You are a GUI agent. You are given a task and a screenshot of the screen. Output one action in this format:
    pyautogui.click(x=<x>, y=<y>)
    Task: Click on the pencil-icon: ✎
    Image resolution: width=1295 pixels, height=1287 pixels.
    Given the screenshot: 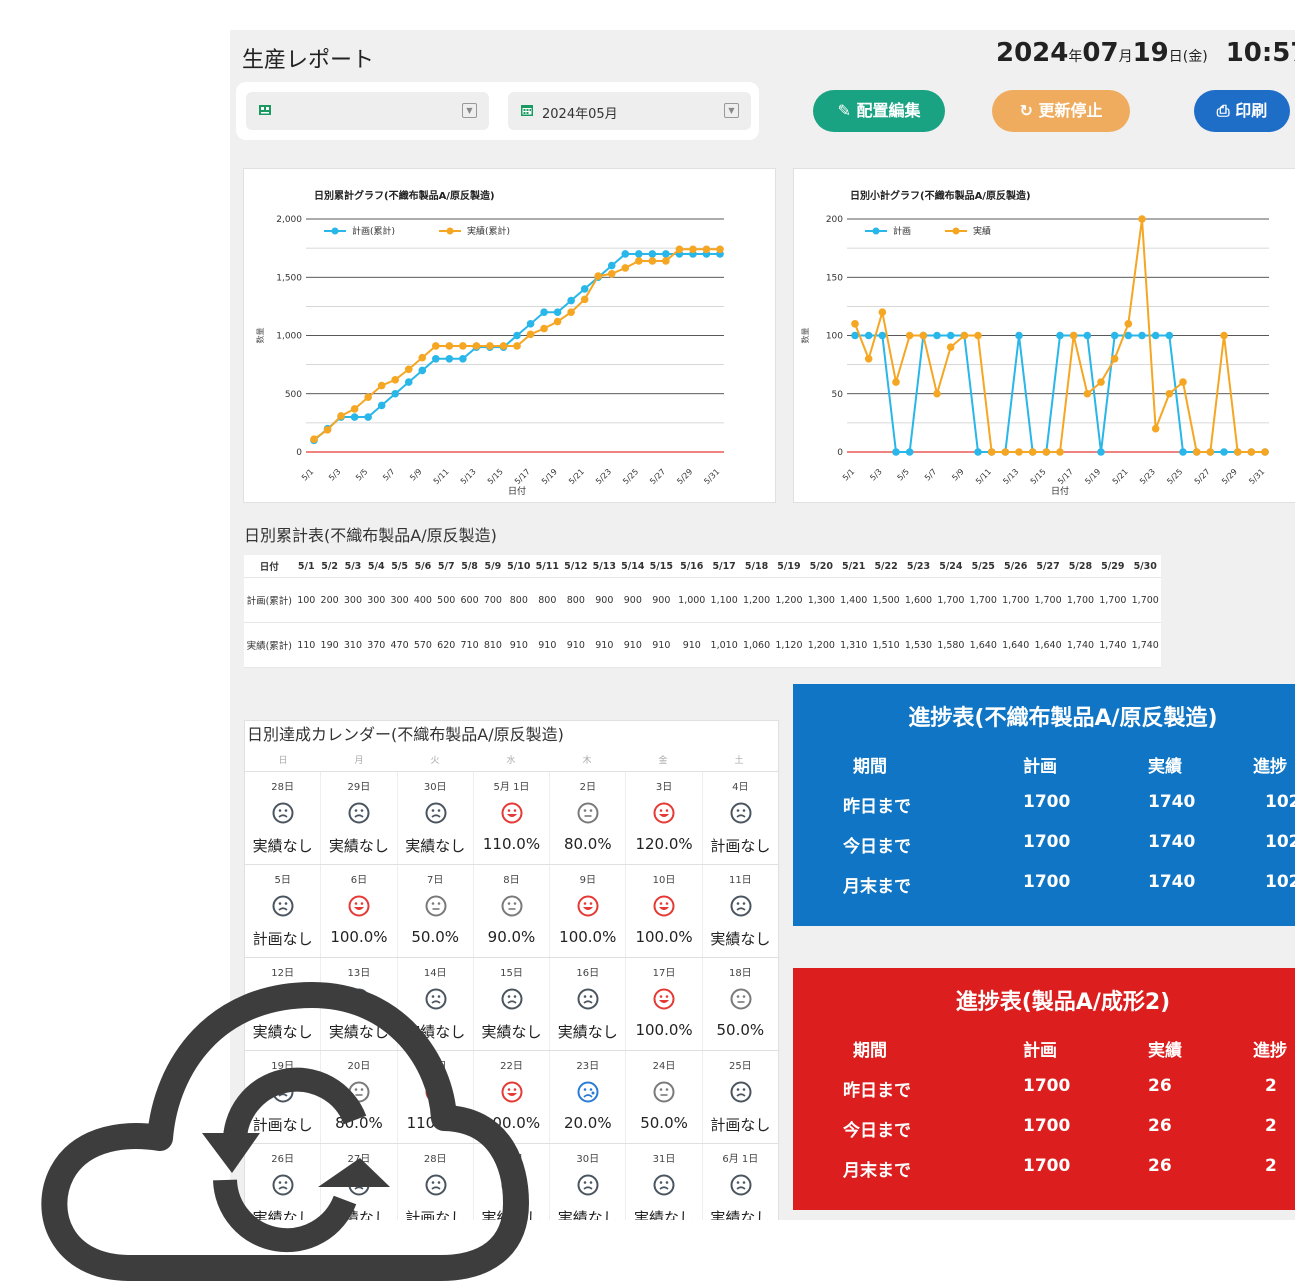 What is the action you would take?
    pyautogui.click(x=844, y=110)
    